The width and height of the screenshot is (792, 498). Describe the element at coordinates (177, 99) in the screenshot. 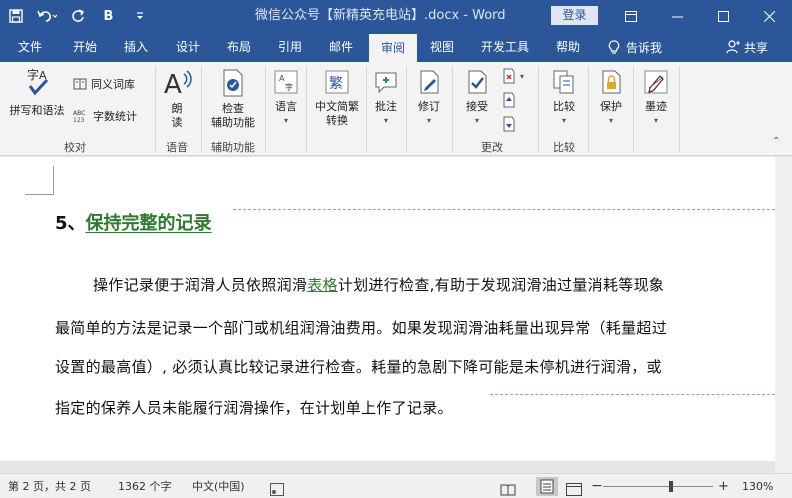

I see `read-aloud-button: A 朗 读` at that location.